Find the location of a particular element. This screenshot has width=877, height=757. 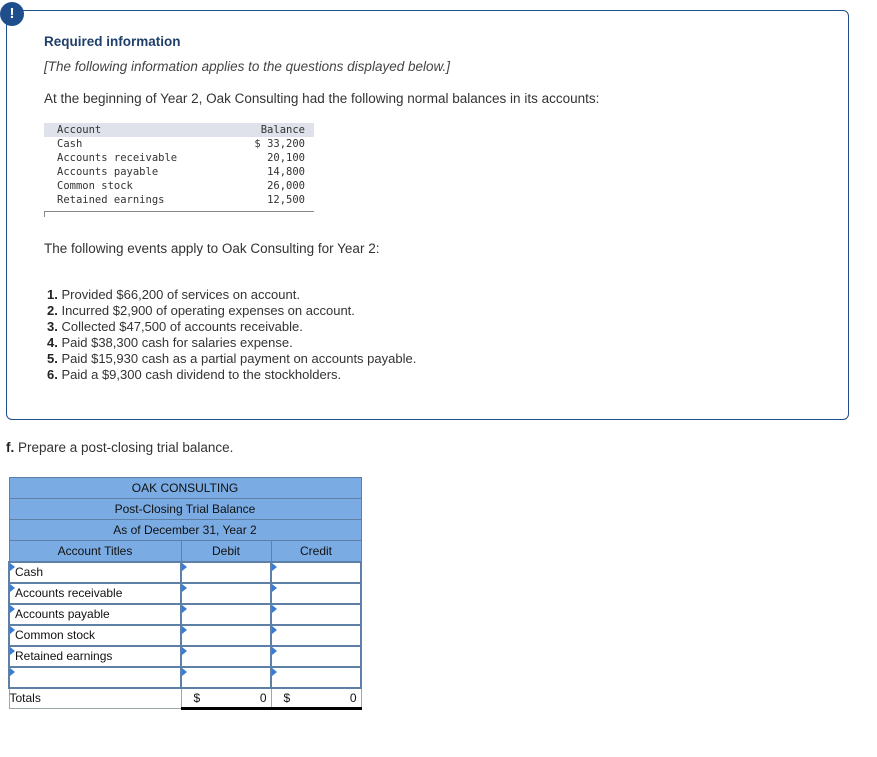

account-title-input: Cash is located at coordinates (95, 572).